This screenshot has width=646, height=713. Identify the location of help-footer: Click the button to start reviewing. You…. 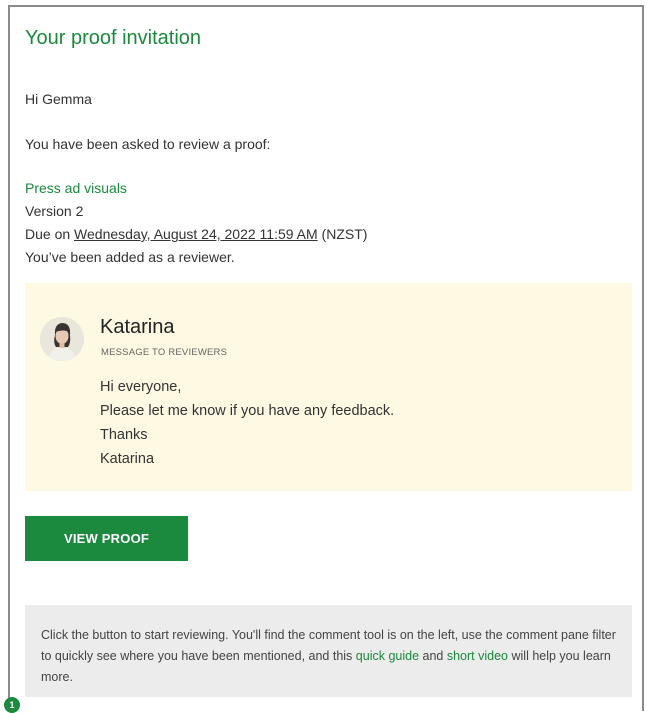
(328, 651).